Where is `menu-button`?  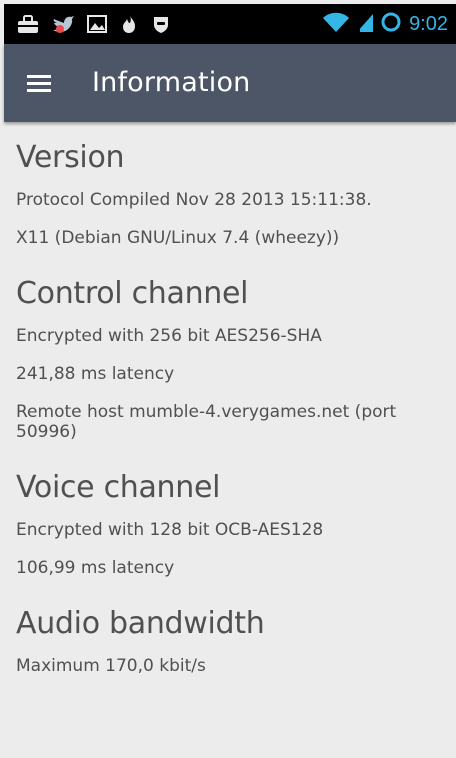 menu-button is located at coordinates (39, 83).